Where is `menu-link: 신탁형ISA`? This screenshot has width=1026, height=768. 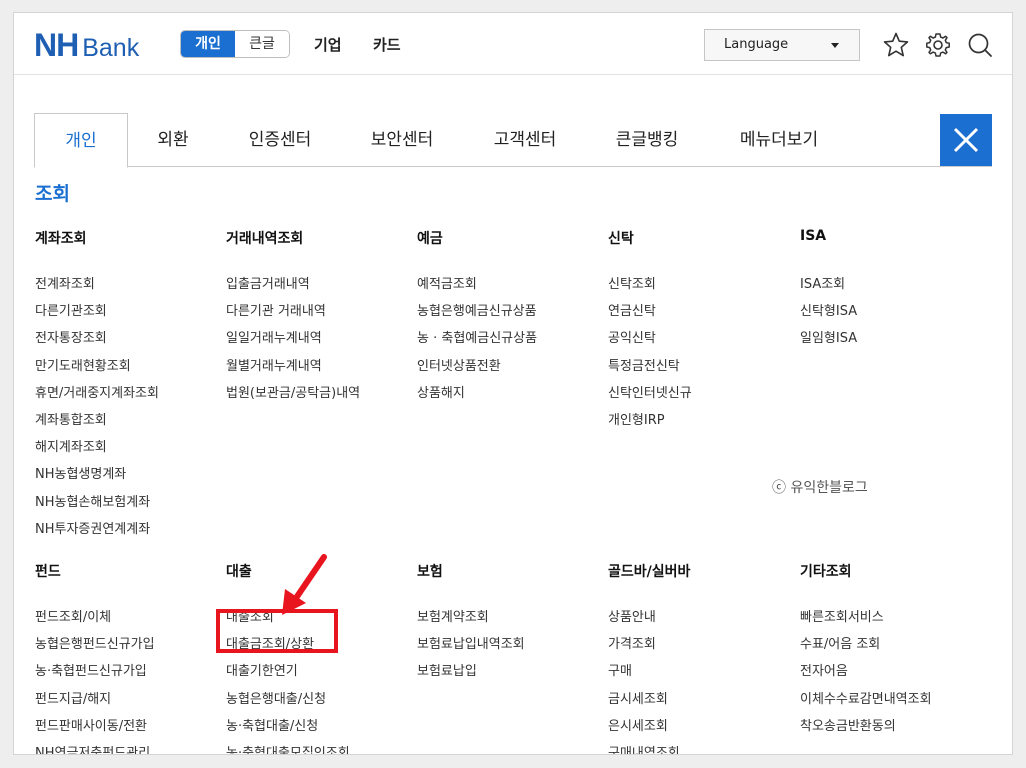
menu-link: 신탁형ISA is located at coordinates (895, 315).